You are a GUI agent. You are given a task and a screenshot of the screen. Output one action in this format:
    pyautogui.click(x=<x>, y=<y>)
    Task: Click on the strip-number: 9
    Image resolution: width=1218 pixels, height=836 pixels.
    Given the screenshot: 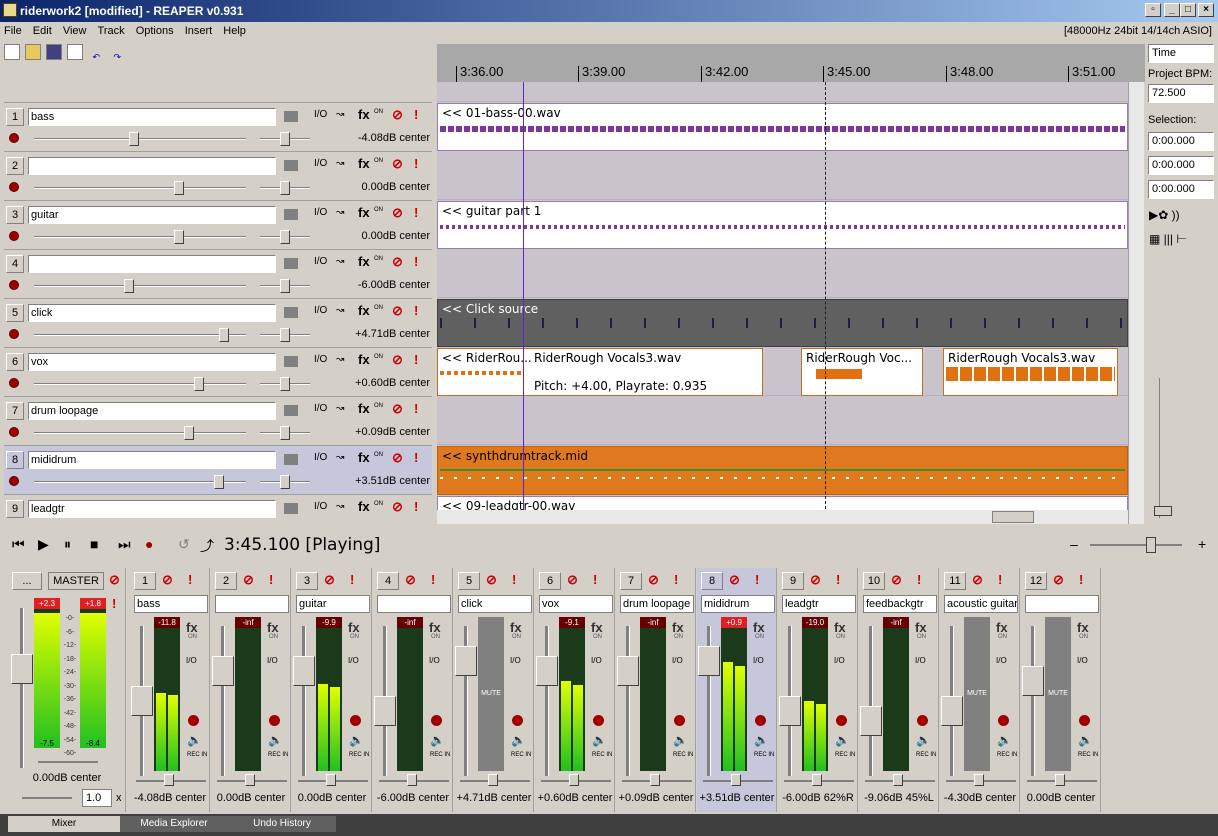 What is the action you would take?
    pyautogui.click(x=793, y=581)
    